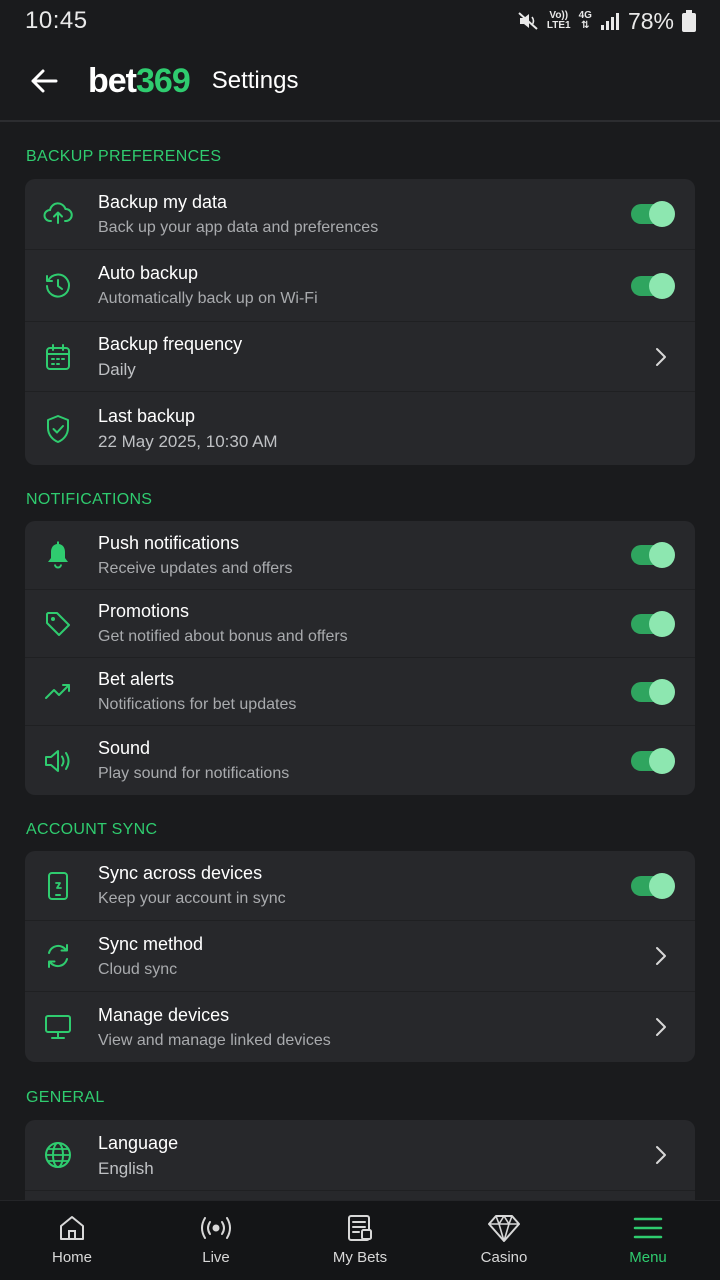 This screenshot has height=1280, width=720. Describe the element at coordinates (124, 748) in the screenshot. I see `setting-title: Sound` at that location.